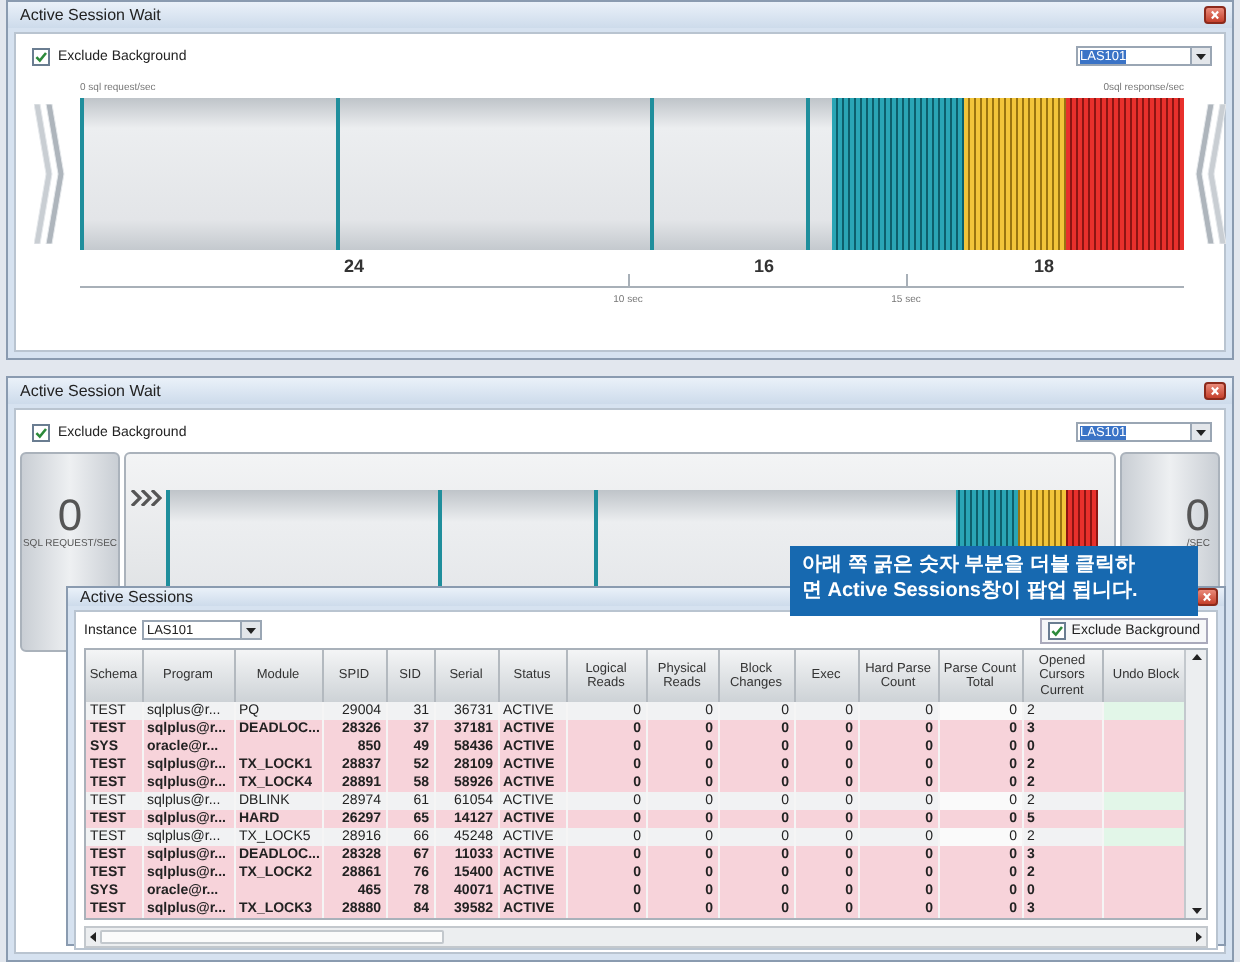  What do you see at coordinates (646, 937) in the screenshot?
I see `horizontal-scrollbar` at bounding box center [646, 937].